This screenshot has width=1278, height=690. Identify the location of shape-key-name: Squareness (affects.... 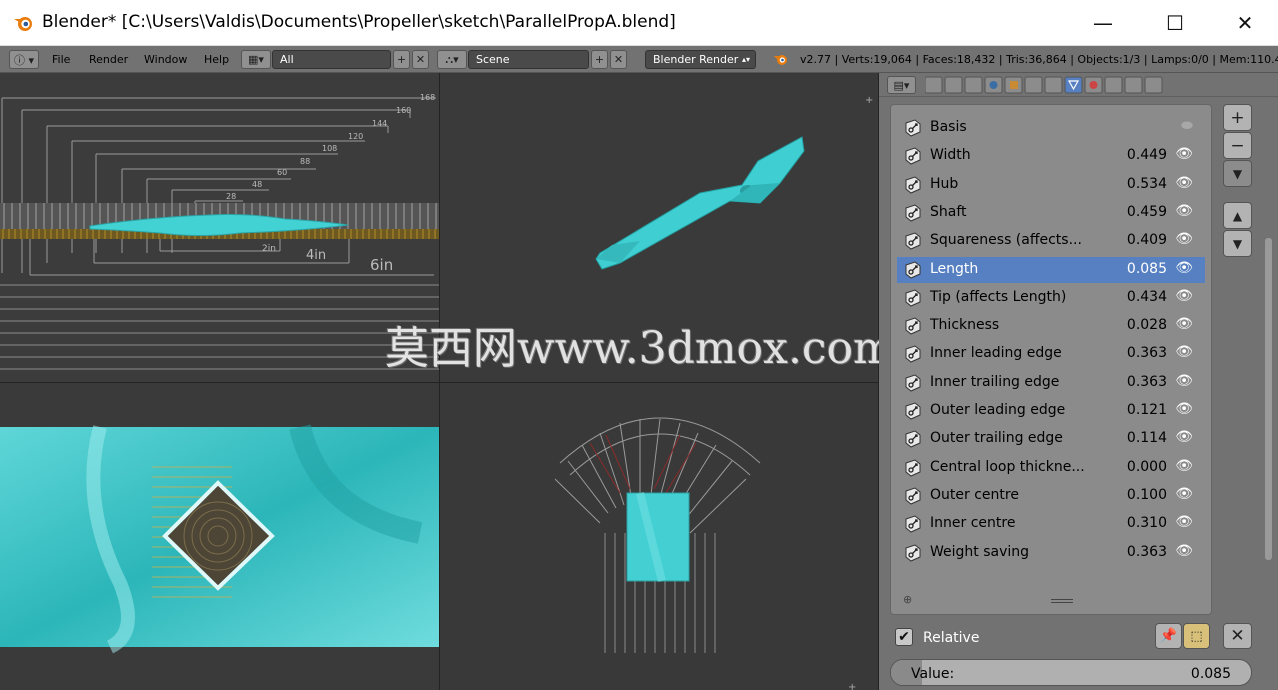
(1006, 240).